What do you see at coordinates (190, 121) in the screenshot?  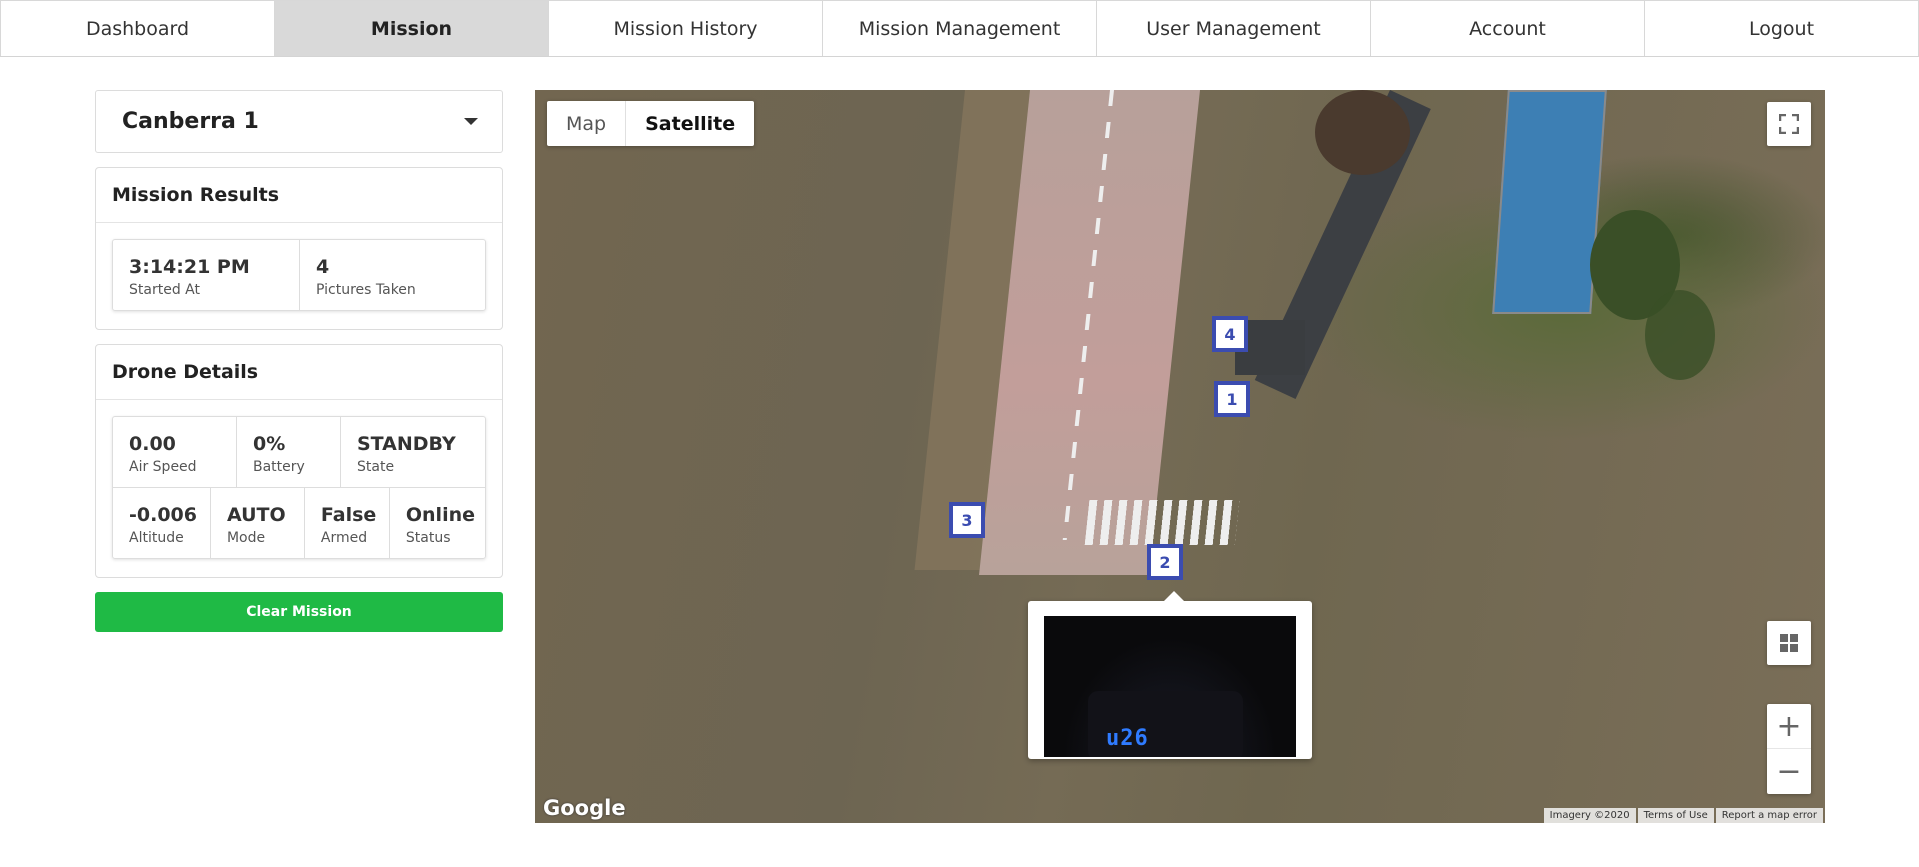 I see `mission-select-value: Canberra 1` at bounding box center [190, 121].